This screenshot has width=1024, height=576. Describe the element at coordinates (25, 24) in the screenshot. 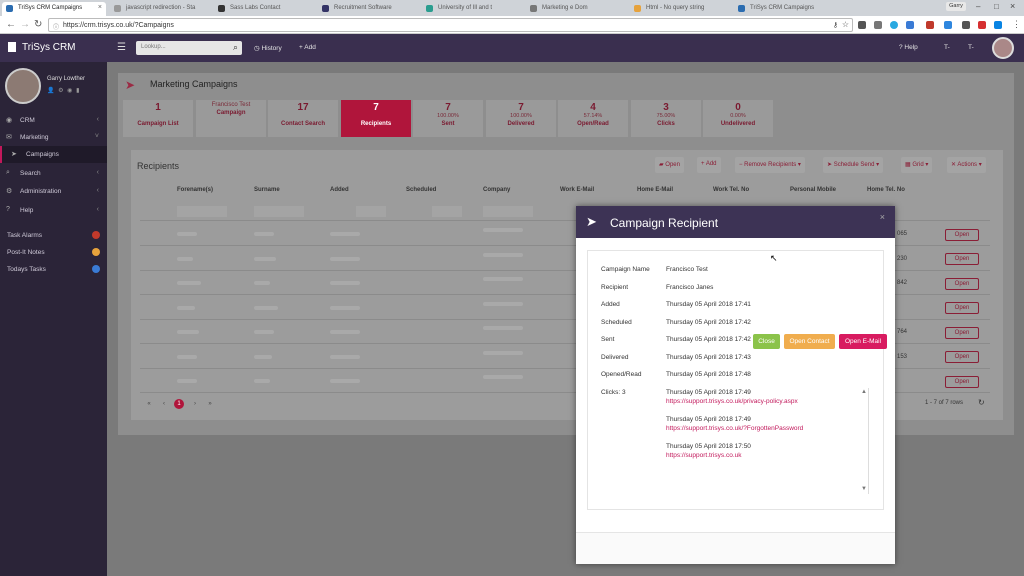

I see `forward-arrow-icon: →` at that location.